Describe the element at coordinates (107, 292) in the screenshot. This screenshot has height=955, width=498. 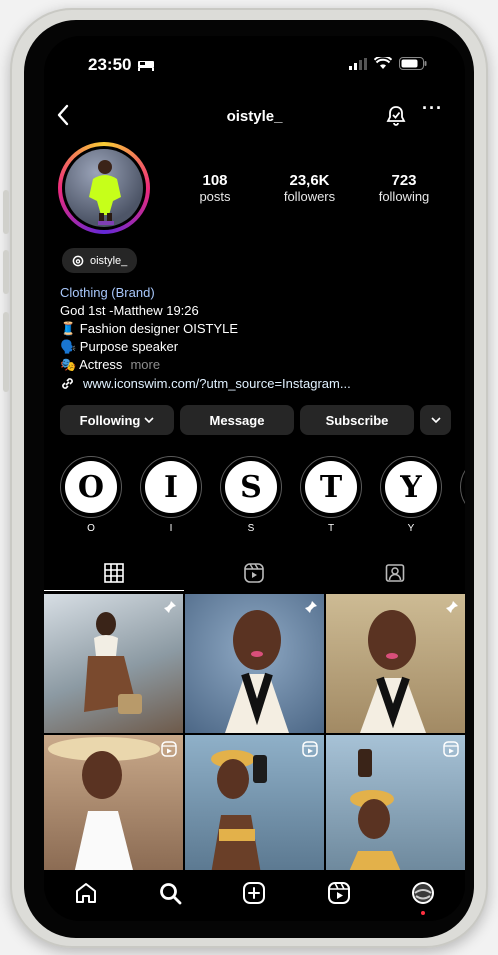
I see `bio-category: Clothing (Brand)` at that location.